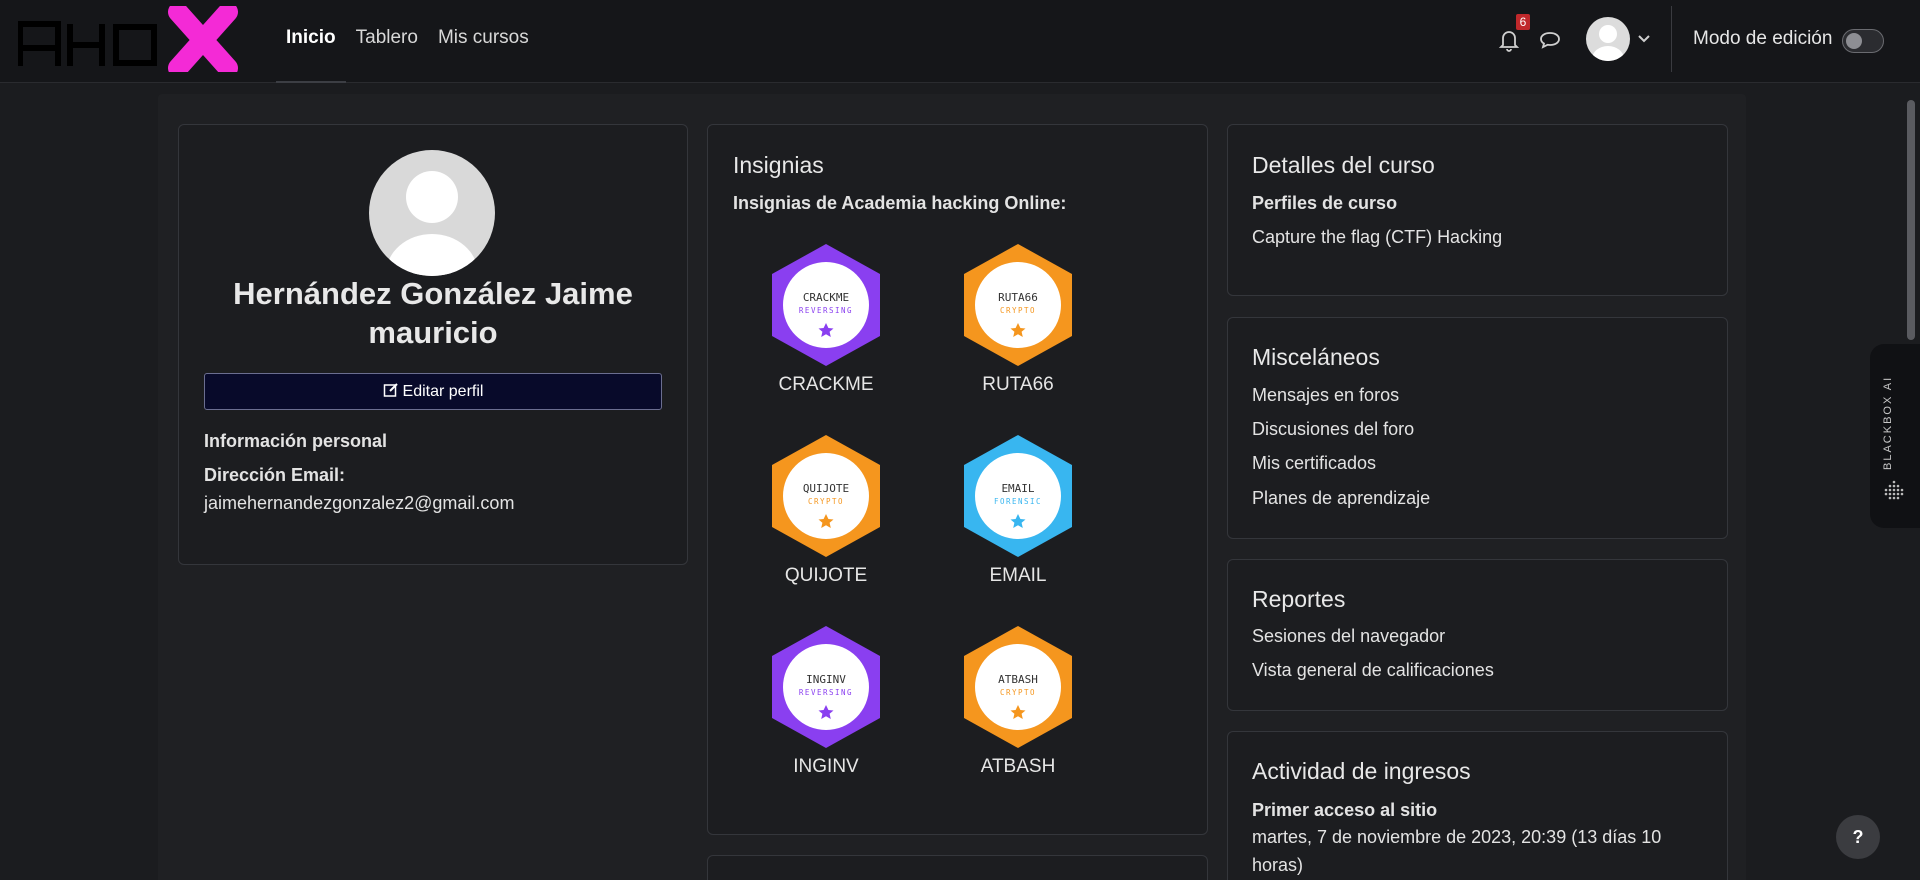 This screenshot has width=1920, height=880. What do you see at coordinates (900, 203) in the screenshot?
I see `badges-subtitle: Insignias de Academia hacking Online:` at bounding box center [900, 203].